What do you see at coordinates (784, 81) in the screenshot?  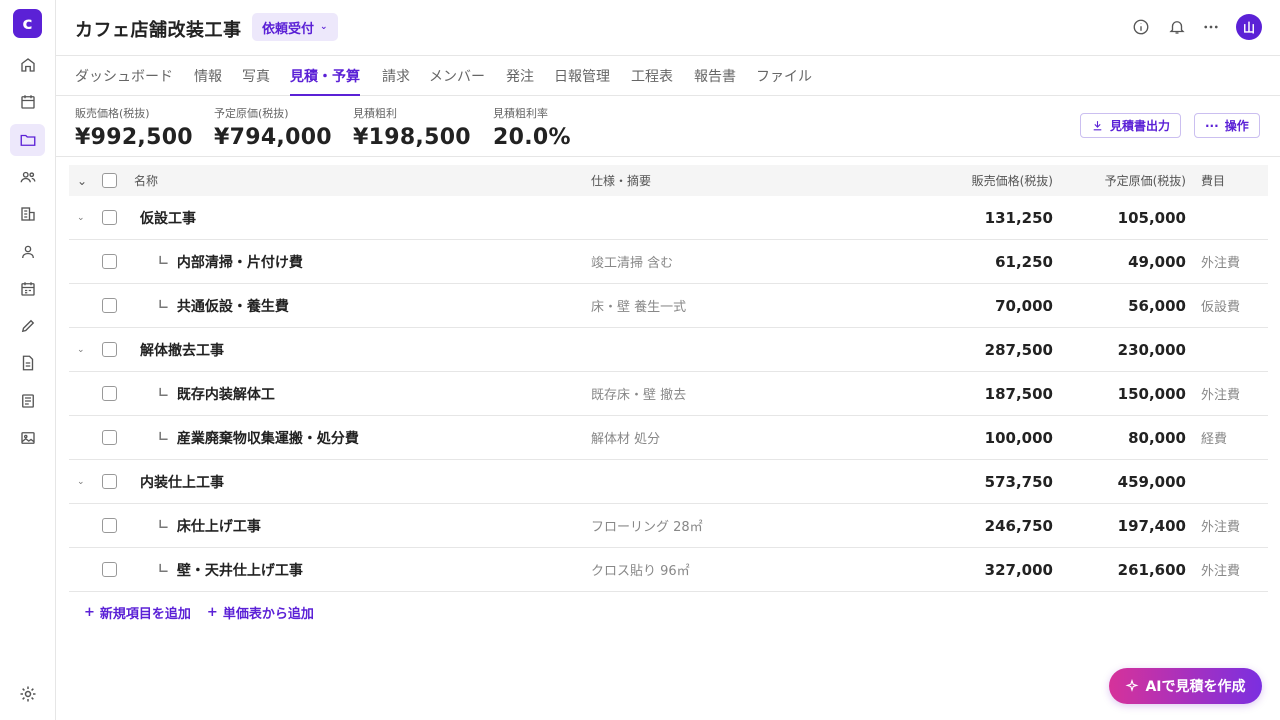 I see `tab-files: ファイル` at bounding box center [784, 81].